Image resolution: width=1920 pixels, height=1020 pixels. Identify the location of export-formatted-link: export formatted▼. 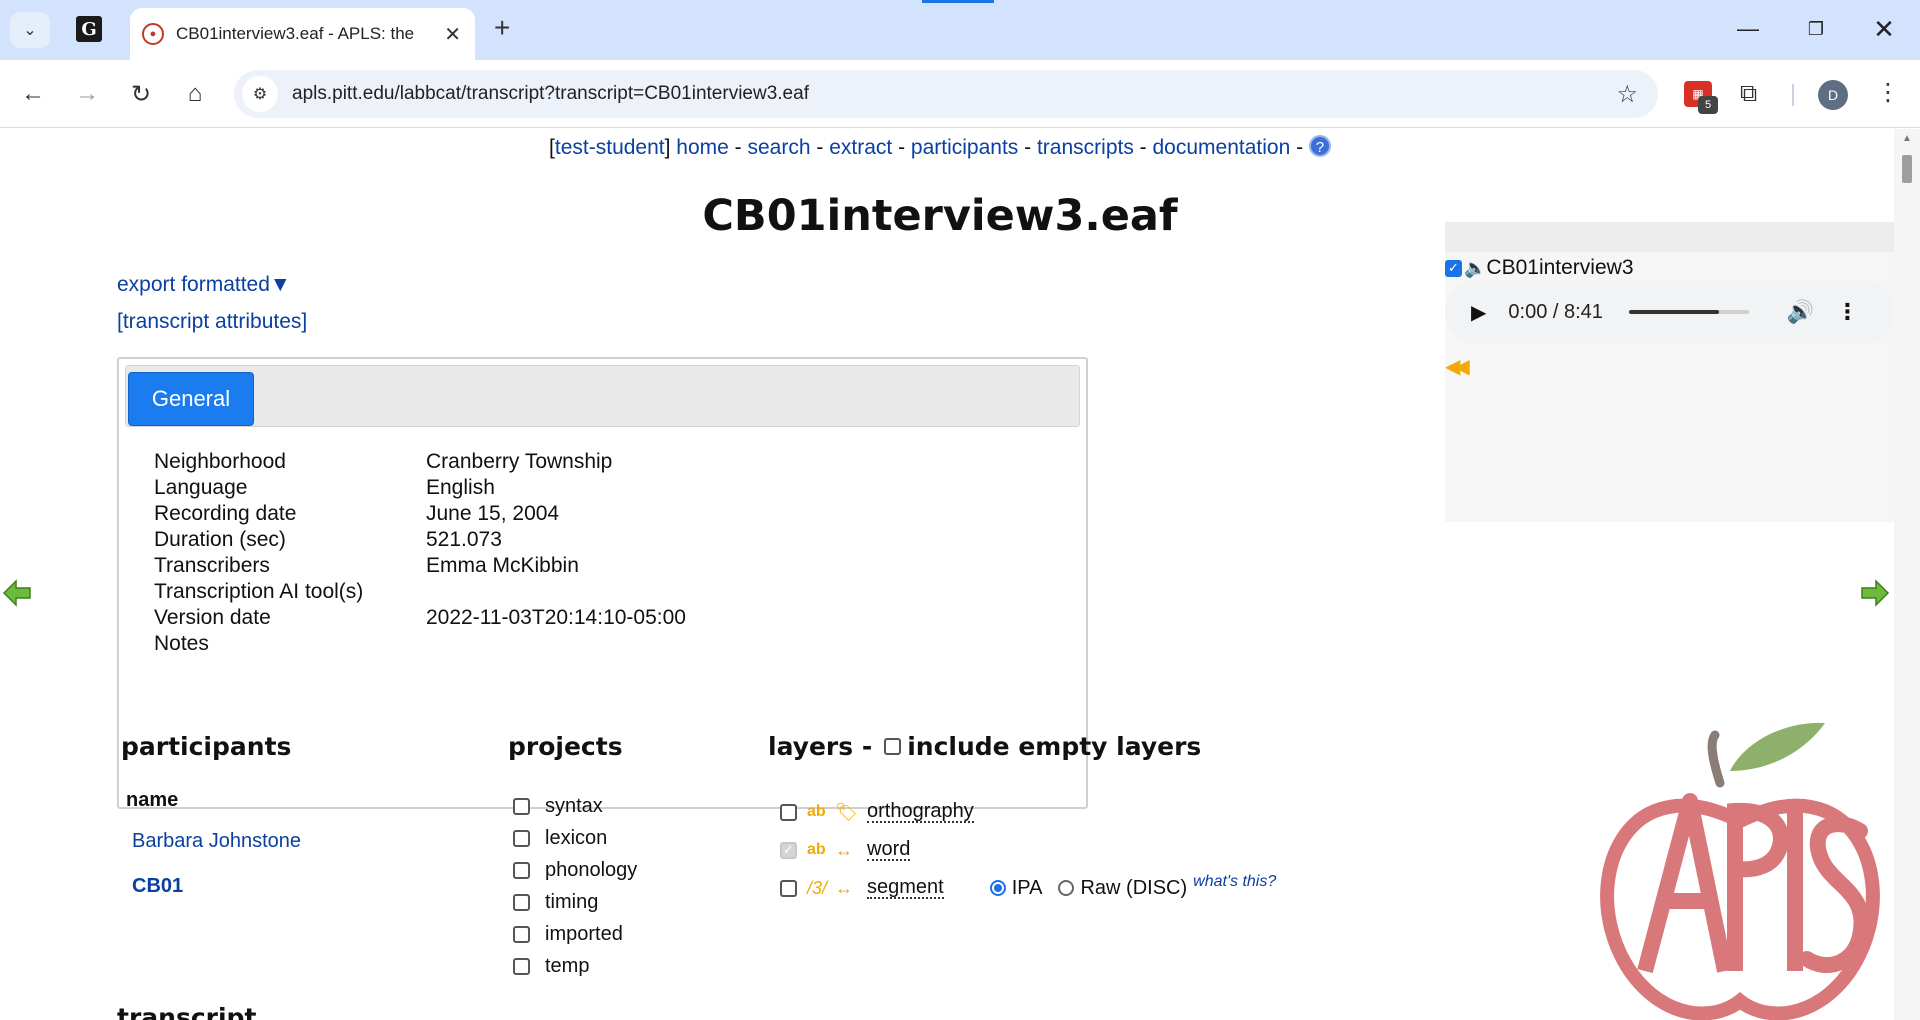
(204, 285).